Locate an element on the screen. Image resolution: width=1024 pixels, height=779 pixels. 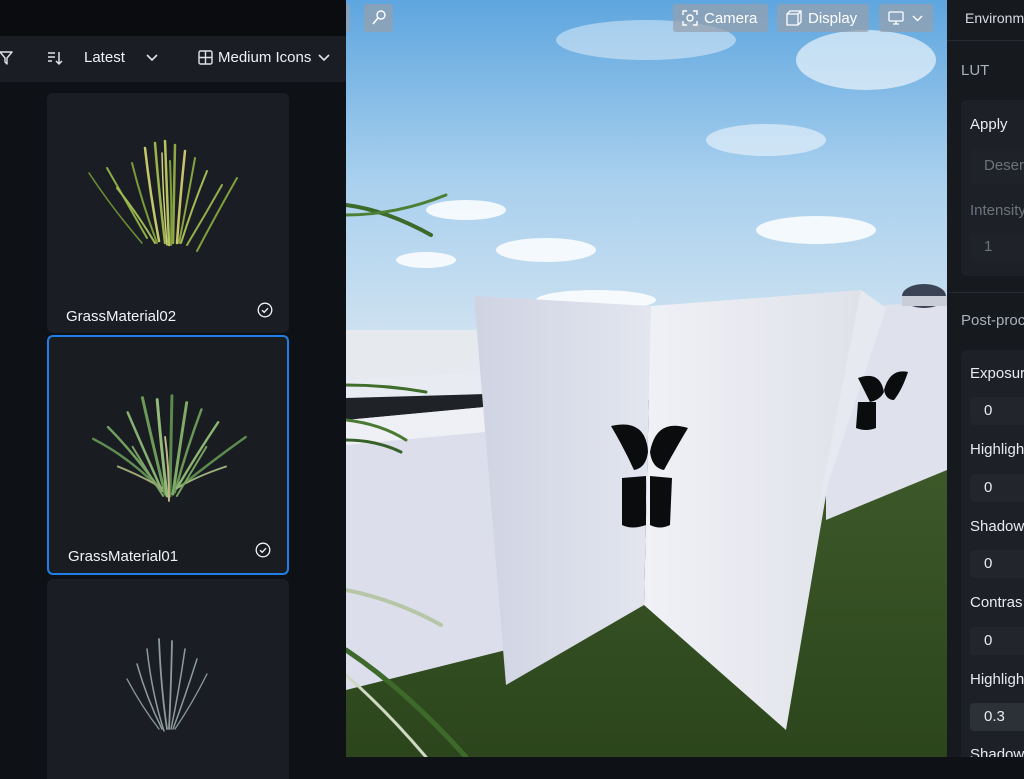
intensity-label: Intensity is located at coordinates (997, 210).